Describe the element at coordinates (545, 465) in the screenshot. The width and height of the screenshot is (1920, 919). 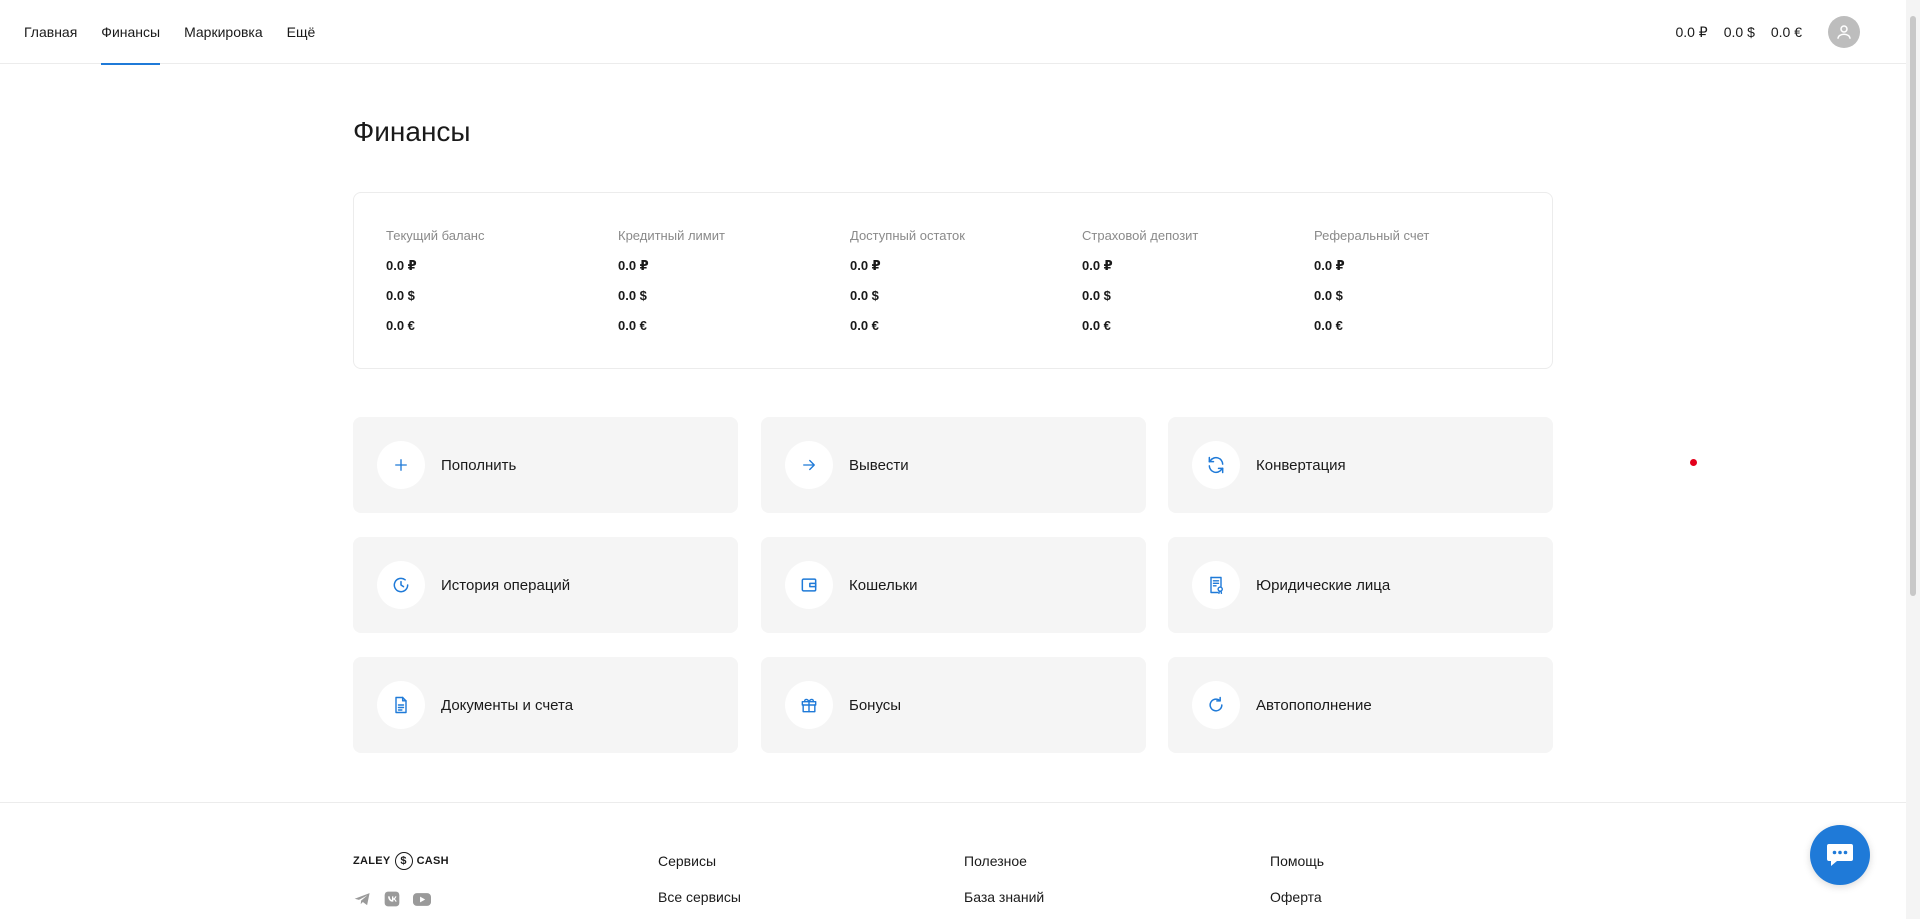
I see `action-top-up: Пополнить` at that location.